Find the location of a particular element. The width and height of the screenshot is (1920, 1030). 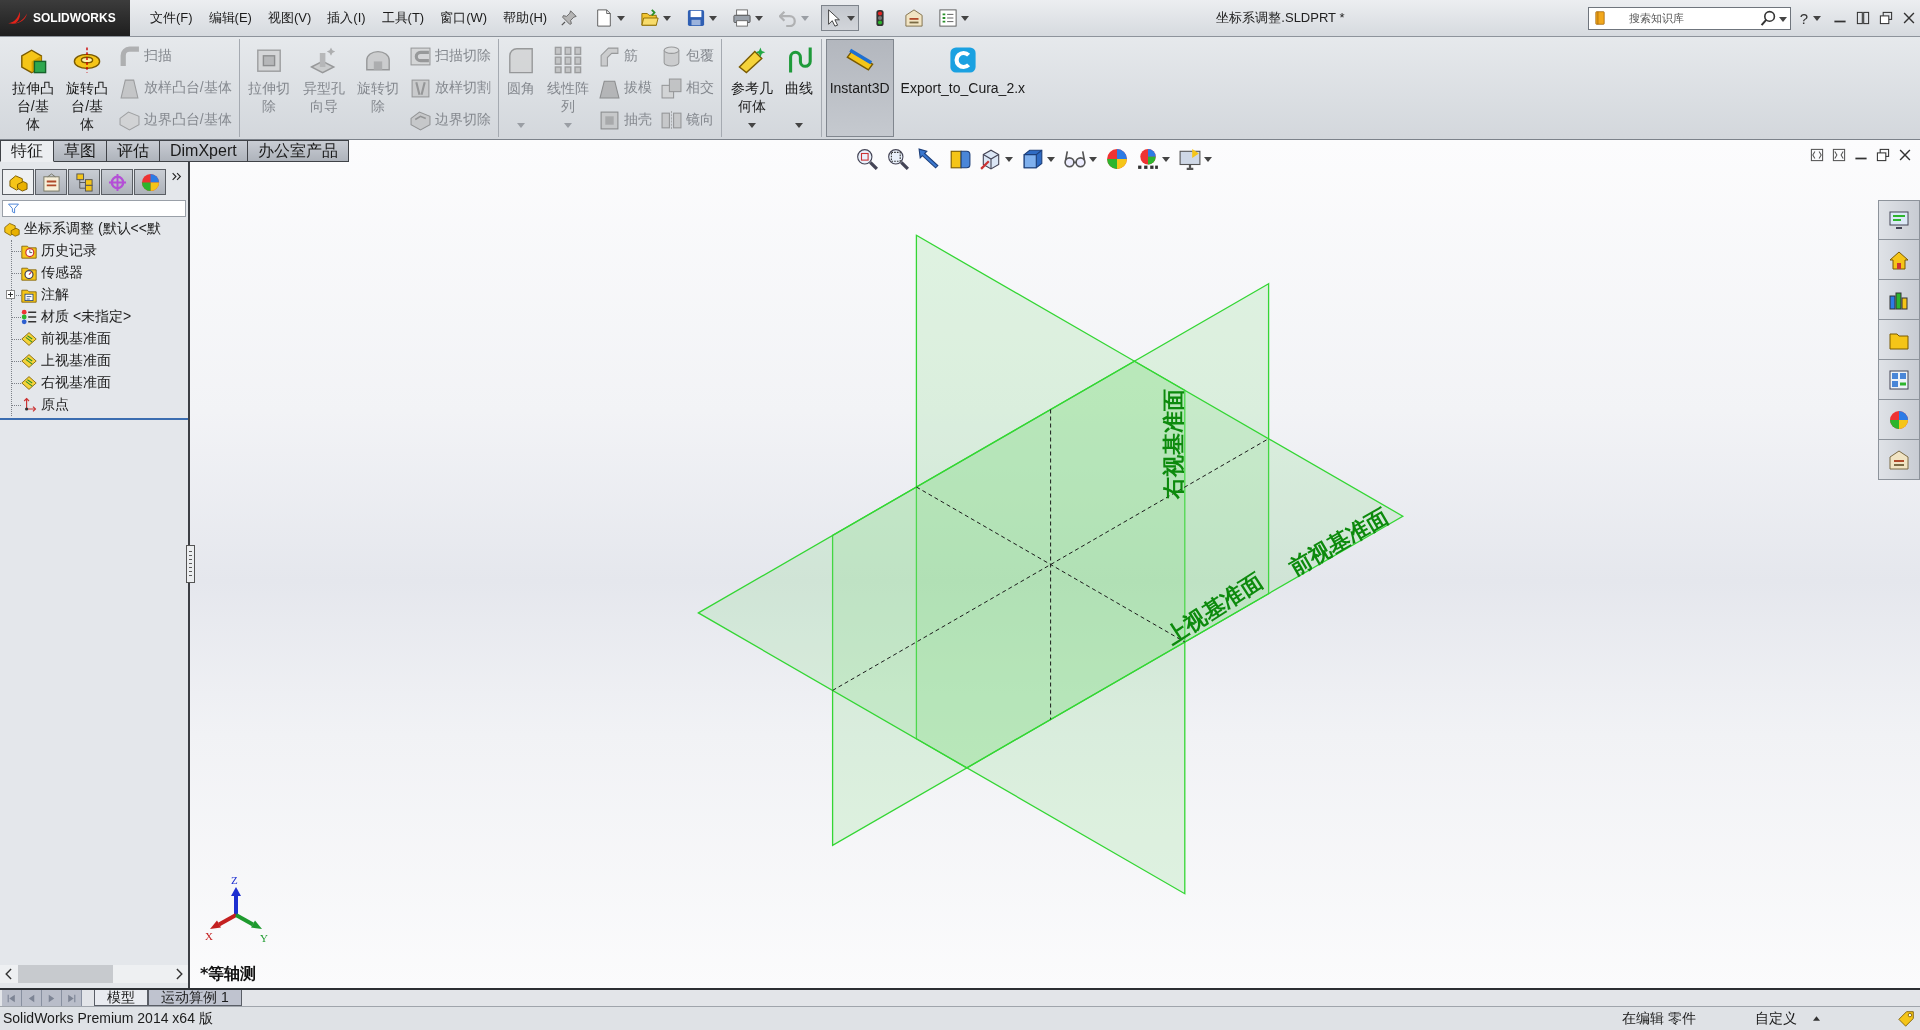

ribbon-button: 拉伸凸台/基体 is located at coordinates (33, 88).